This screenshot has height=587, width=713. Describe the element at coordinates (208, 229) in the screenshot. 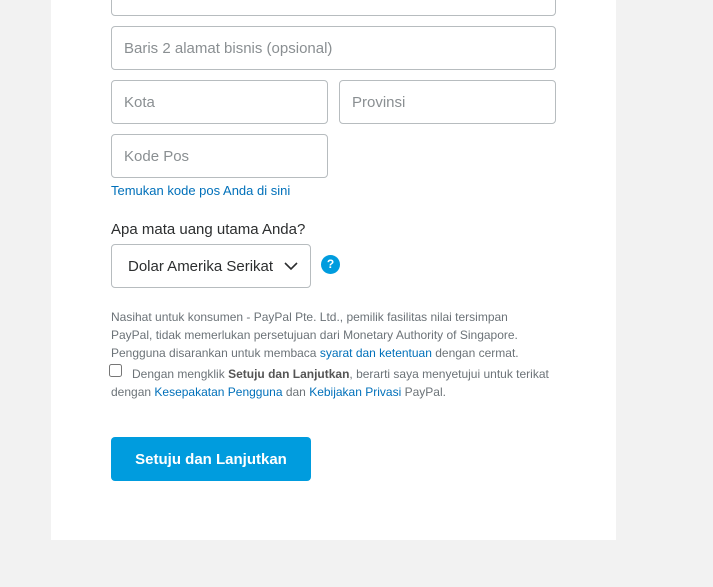

I see `currency-question: Apa mata uang utama Anda?` at that location.